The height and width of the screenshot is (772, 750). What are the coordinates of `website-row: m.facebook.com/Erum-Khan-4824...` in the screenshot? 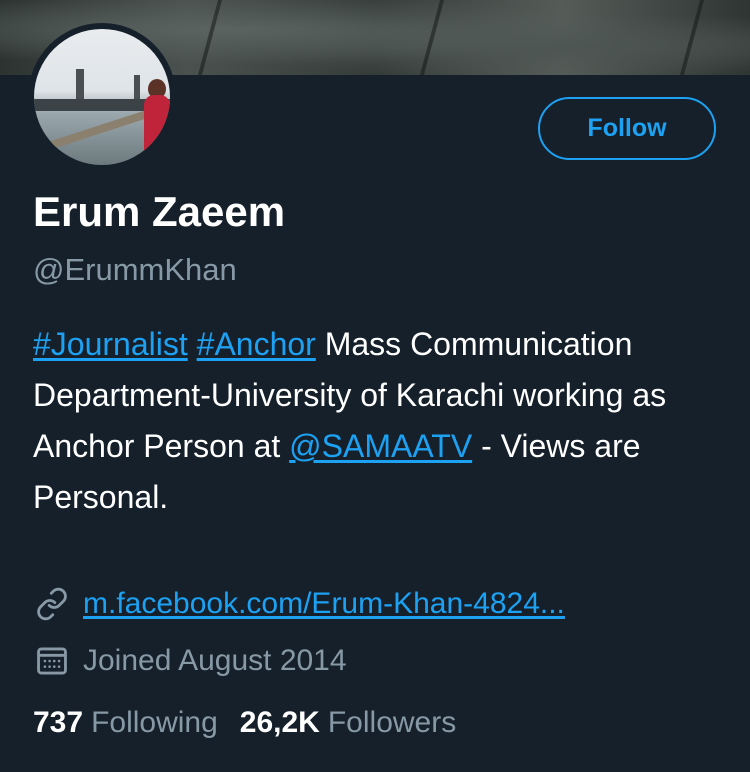 It's located at (299, 604).